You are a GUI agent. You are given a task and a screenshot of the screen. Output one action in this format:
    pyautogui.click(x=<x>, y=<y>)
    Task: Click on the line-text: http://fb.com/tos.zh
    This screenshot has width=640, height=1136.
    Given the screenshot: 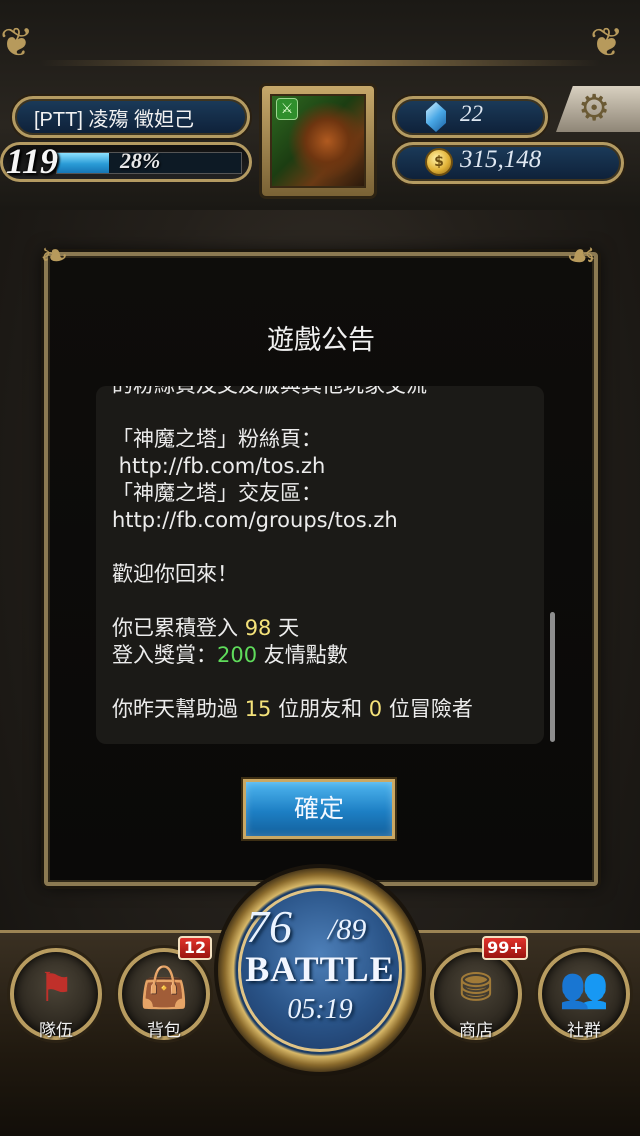 What is the action you would take?
    pyautogui.click(x=219, y=466)
    